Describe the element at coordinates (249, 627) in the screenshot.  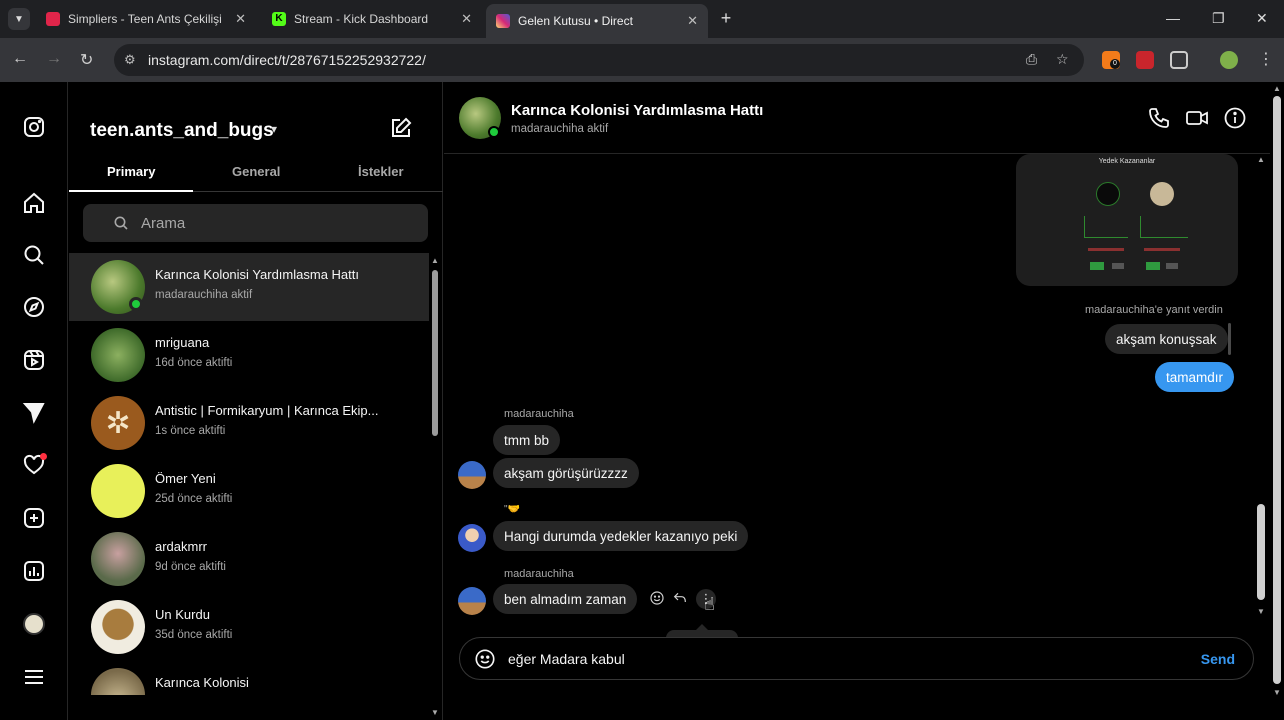
I see `conversation-item: Un Kurdu 35d önce aktifti` at that location.